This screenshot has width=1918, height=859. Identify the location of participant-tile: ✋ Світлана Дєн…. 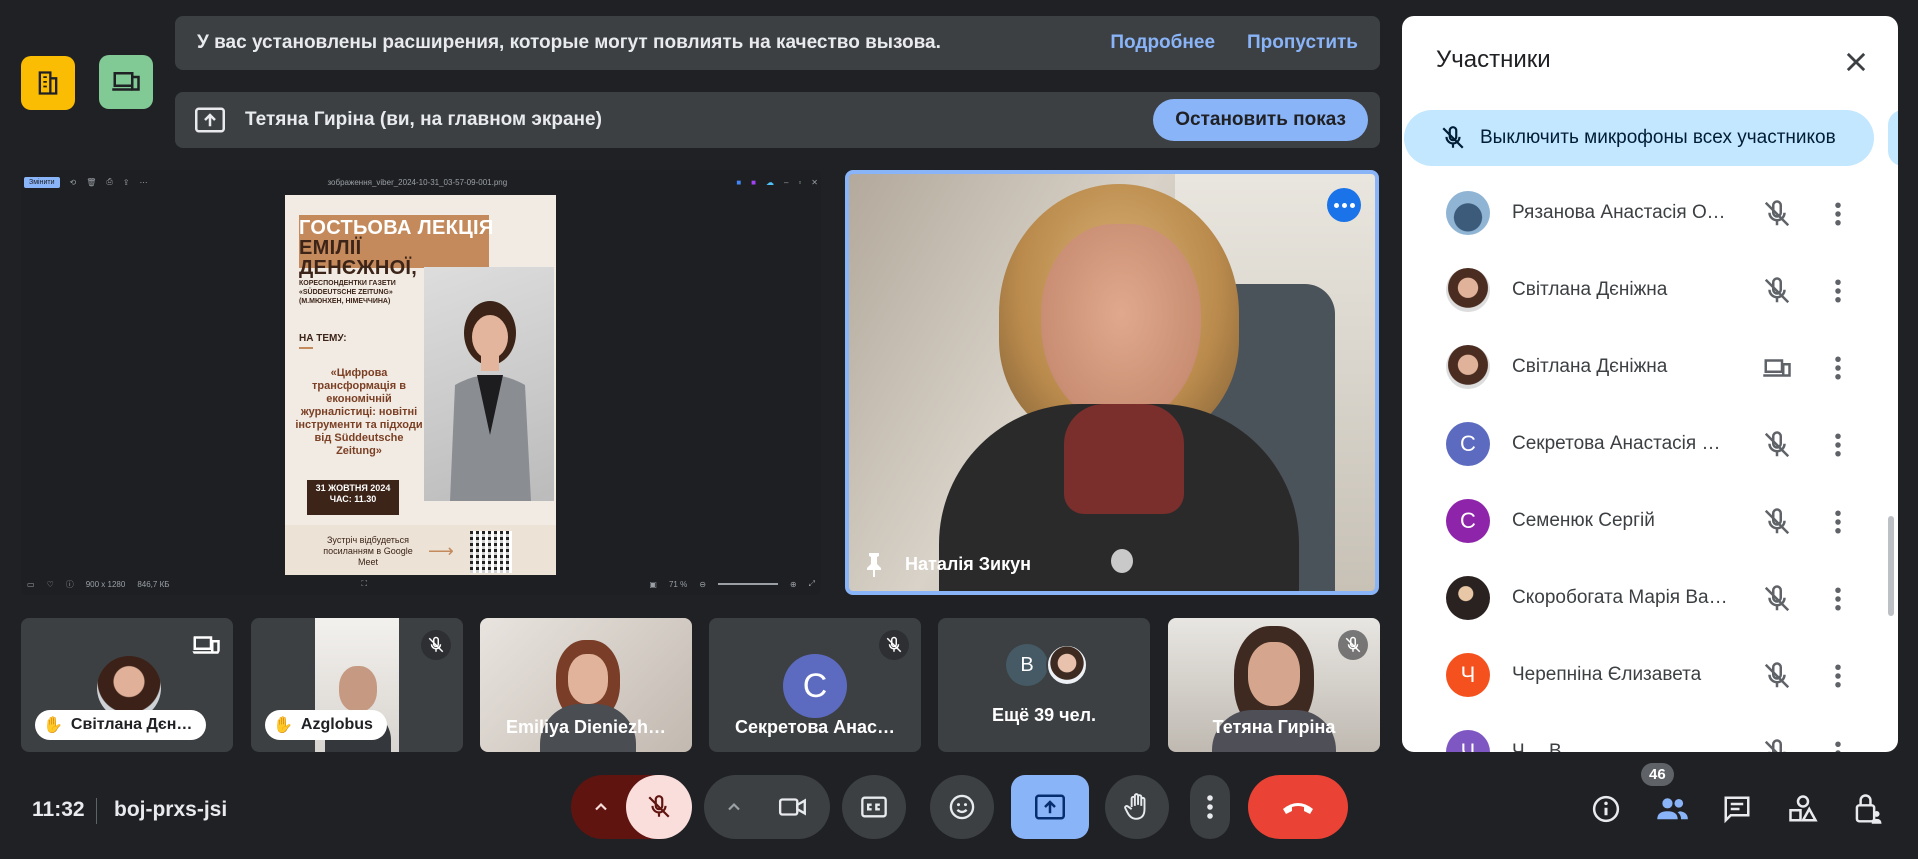
(127, 685).